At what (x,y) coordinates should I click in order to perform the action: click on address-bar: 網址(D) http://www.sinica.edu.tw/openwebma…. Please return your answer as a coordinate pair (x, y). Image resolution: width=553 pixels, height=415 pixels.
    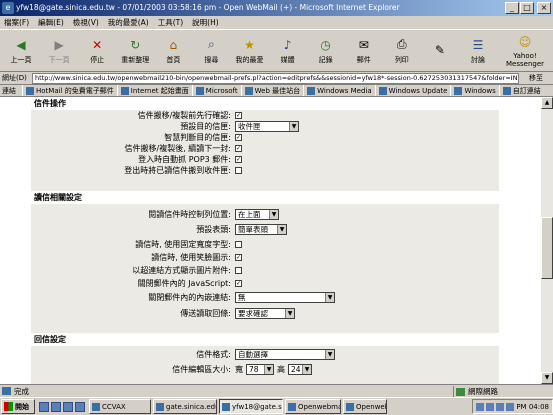
    Looking at the image, I should click on (276, 78).